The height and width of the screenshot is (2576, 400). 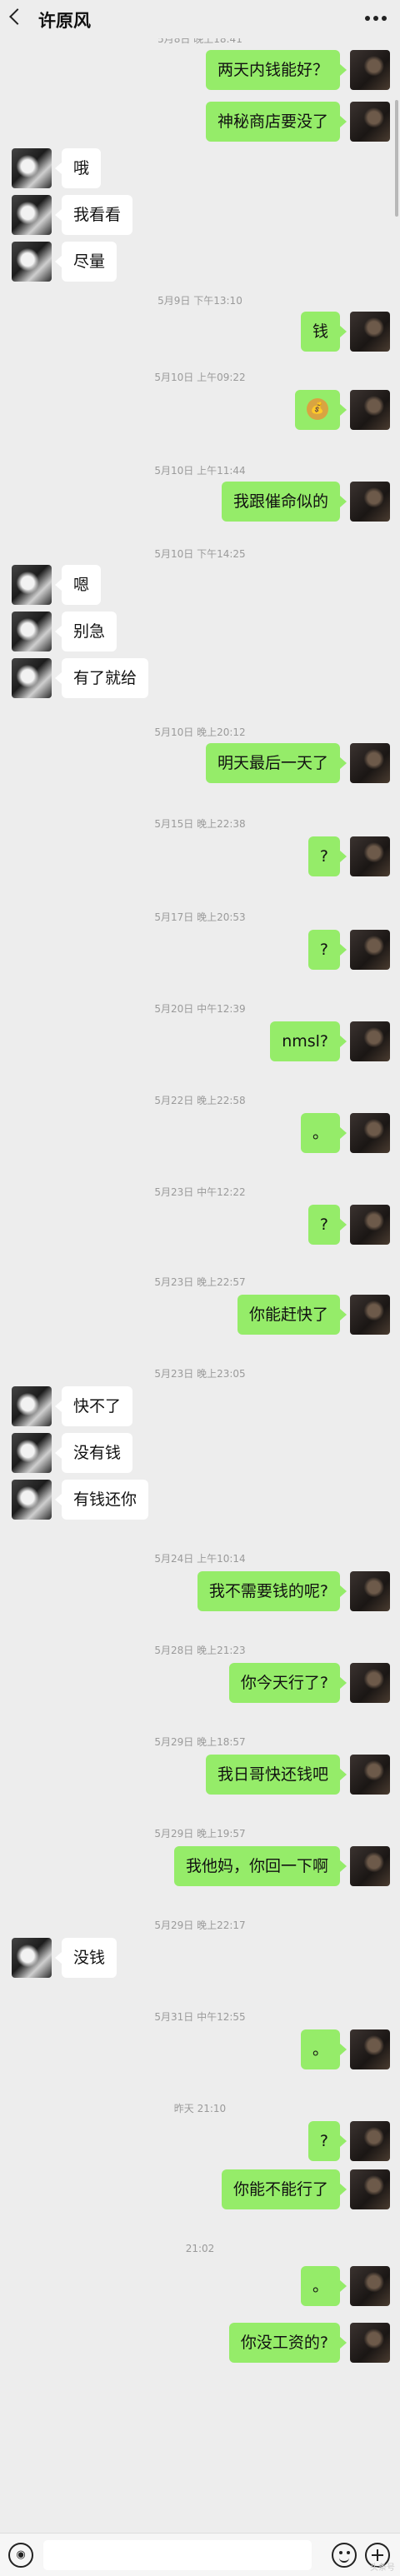 What do you see at coordinates (288, 1683) in the screenshot?
I see `message-bubble: 你今天行了?` at bounding box center [288, 1683].